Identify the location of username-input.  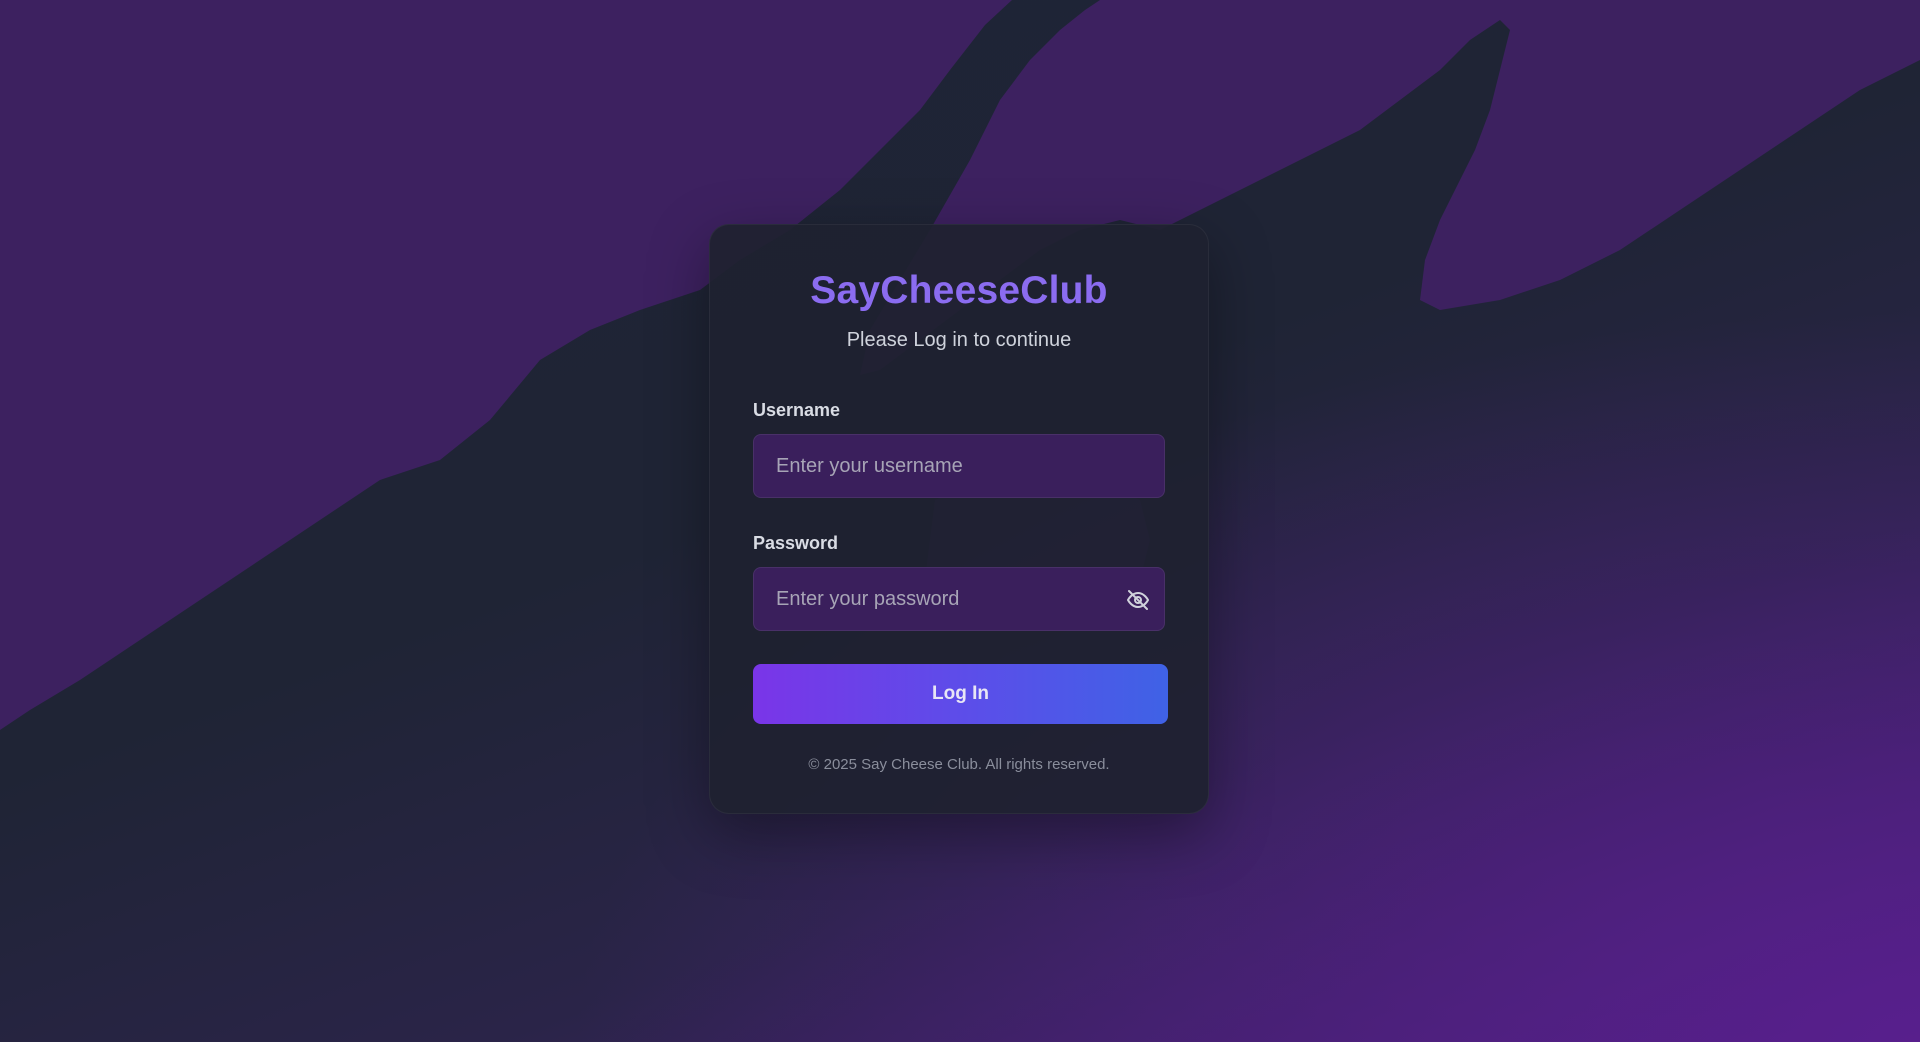
(959, 466).